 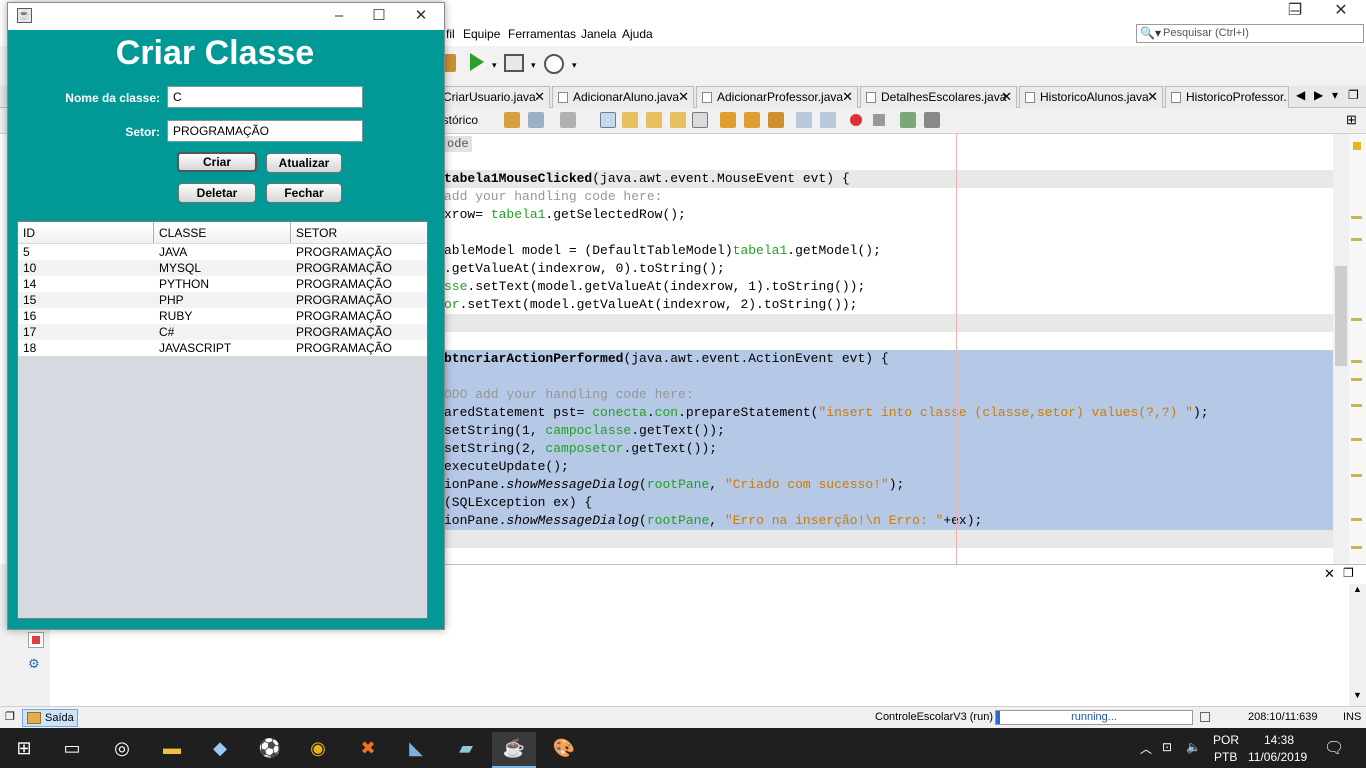 I want to click on maximize-icon: ☐, so click(x=379, y=16).